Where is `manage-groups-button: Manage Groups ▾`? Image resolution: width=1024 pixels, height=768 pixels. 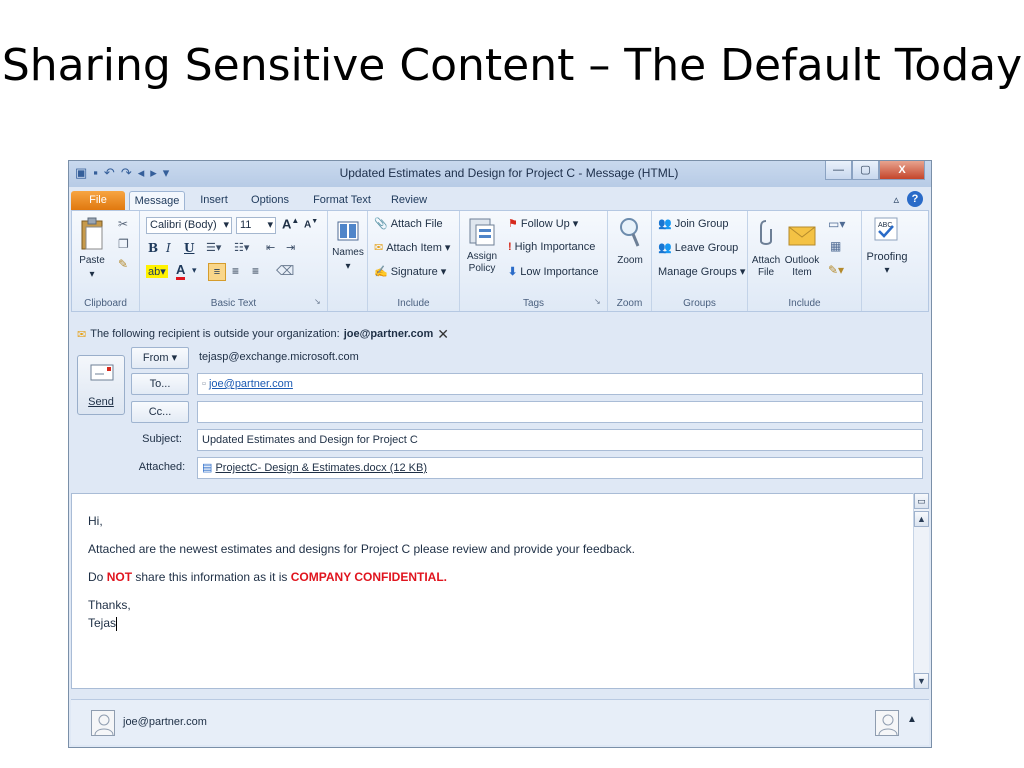 manage-groups-button: Manage Groups ▾ is located at coordinates (701, 272).